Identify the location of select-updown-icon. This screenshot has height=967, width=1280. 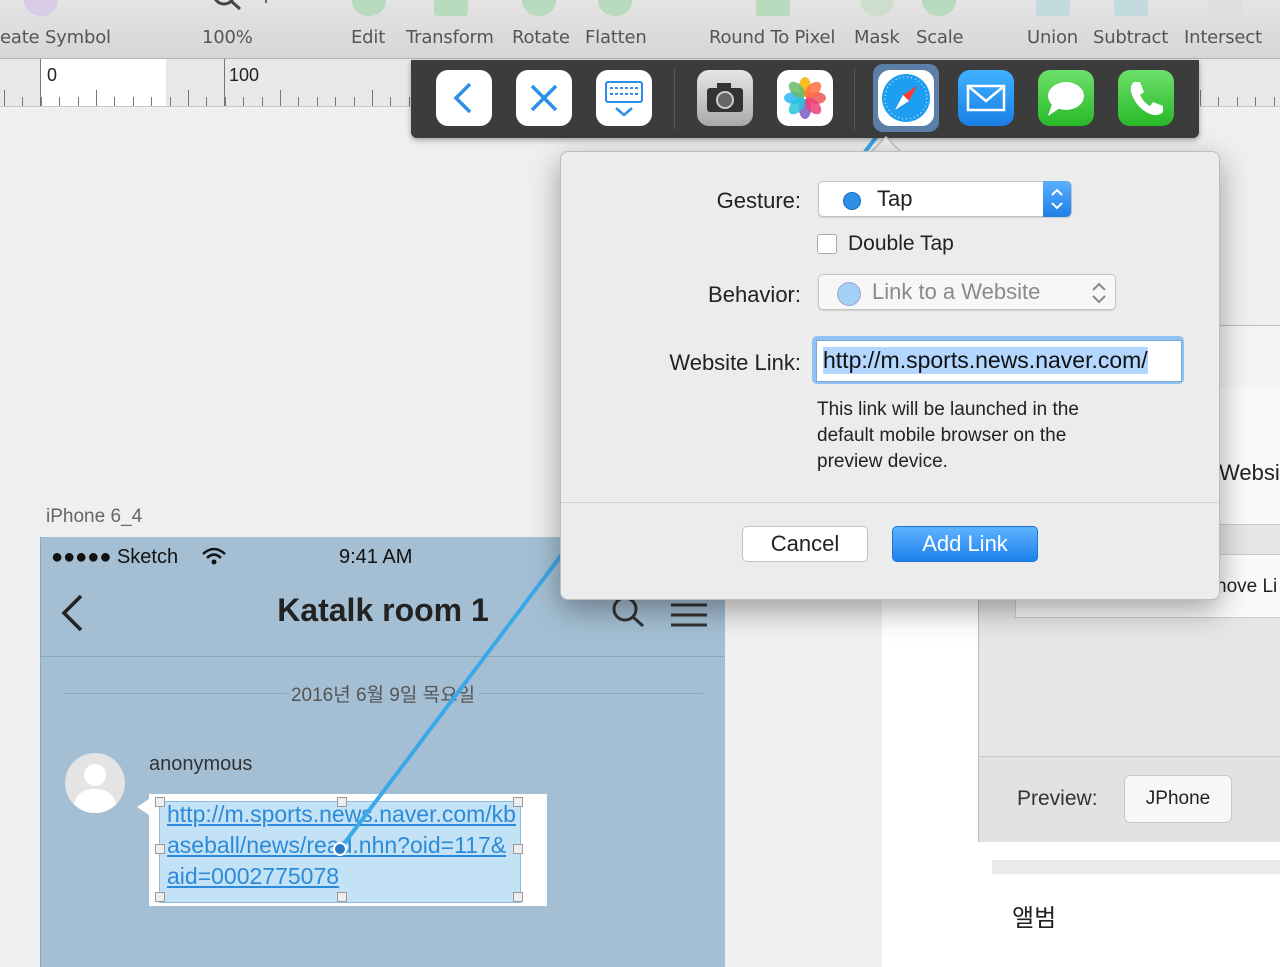
(1099, 293).